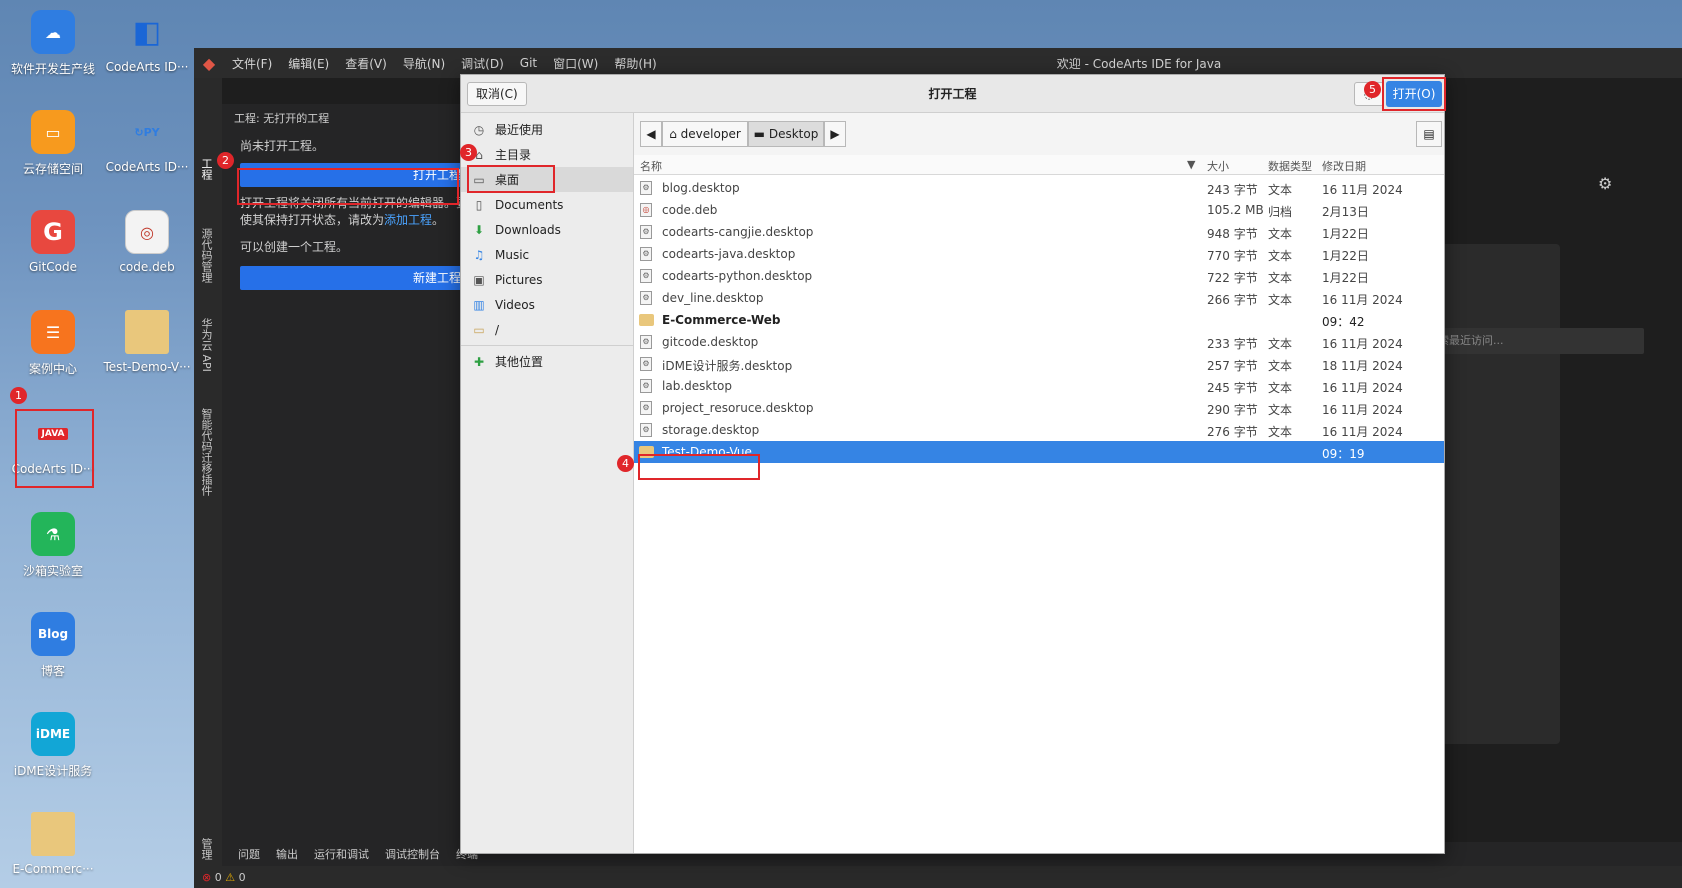 The height and width of the screenshot is (888, 1682). Describe the element at coordinates (206, 255) in the screenshot. I see `tab-source-control: 源代码管理` at that location.